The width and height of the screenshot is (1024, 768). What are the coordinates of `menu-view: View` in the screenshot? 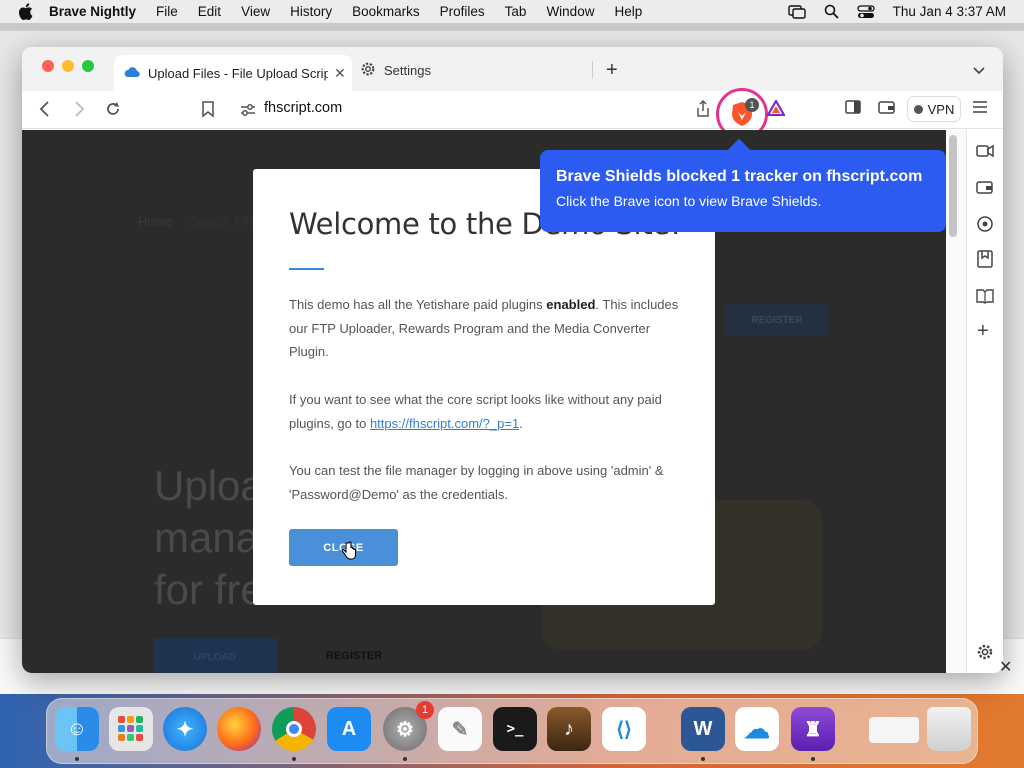 It's located at (255, 11).